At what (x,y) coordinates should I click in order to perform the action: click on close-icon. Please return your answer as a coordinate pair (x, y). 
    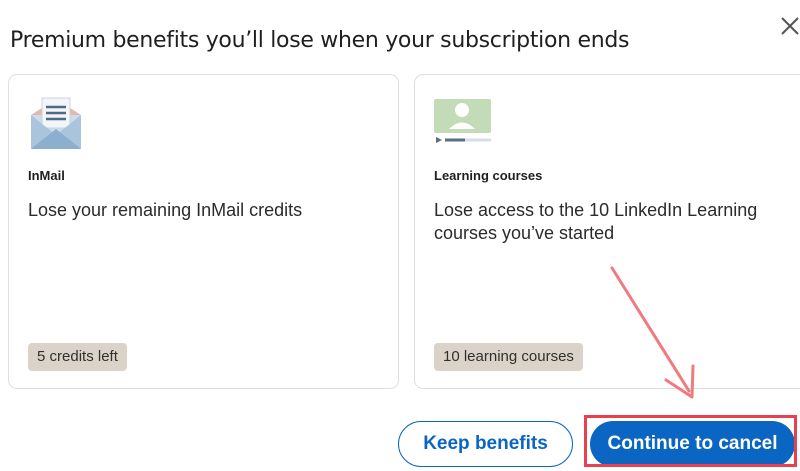
    Looking at the image, I should click on (790, 26).